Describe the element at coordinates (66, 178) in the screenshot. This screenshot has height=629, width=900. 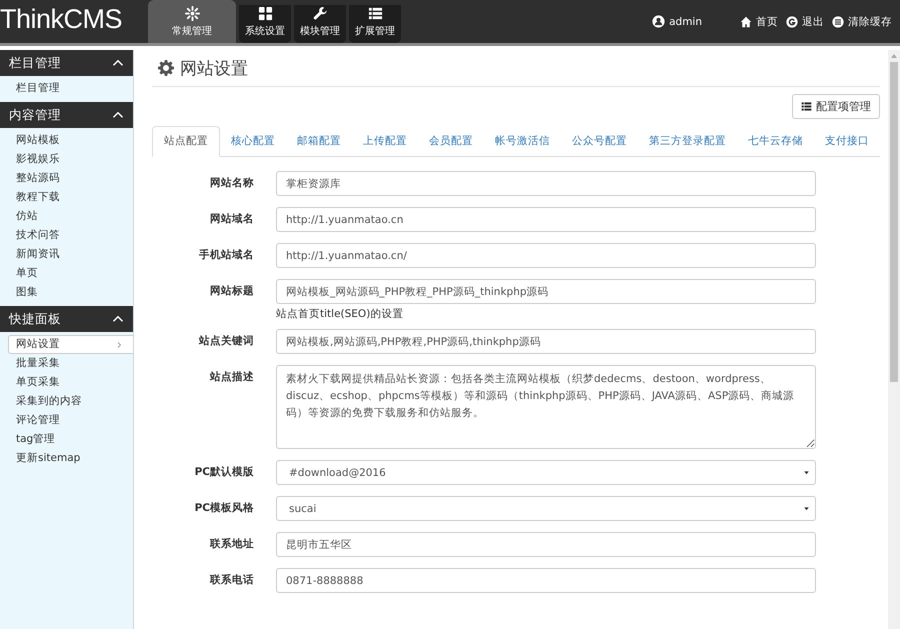
I see `sidebar-item: 整站源码` at that location.